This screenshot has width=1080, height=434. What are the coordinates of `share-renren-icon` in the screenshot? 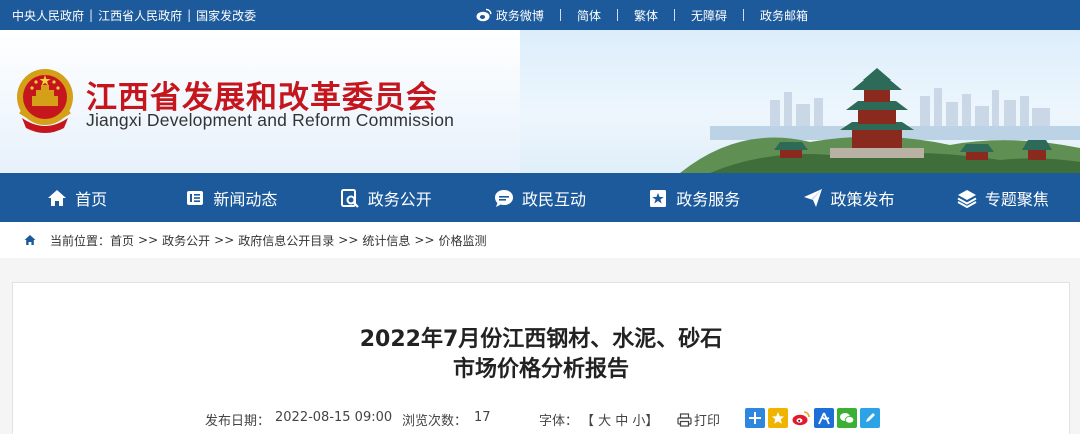 It's located at (824, 418).